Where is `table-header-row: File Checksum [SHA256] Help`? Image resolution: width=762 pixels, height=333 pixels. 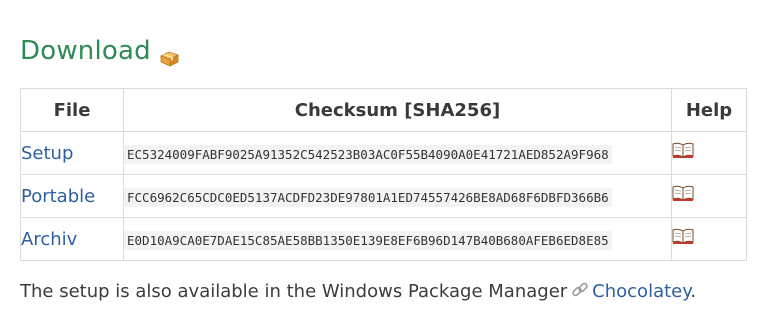 table-header-row: File Checksum [SHA256] Help is located at coordinates (383, 110).